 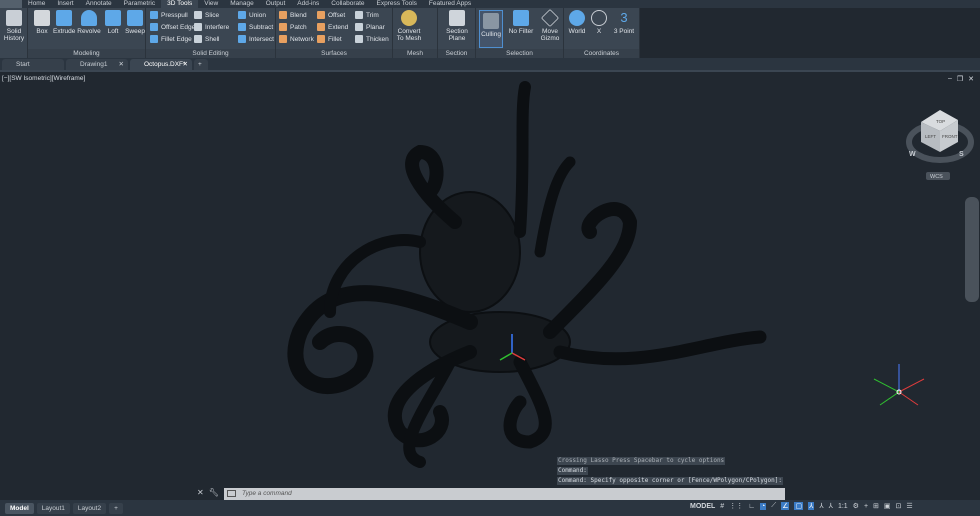 What do you see at coordinates (293, 27) in the screenshot?
I see `patch-button: Patch` at bounding box center [293, 27].